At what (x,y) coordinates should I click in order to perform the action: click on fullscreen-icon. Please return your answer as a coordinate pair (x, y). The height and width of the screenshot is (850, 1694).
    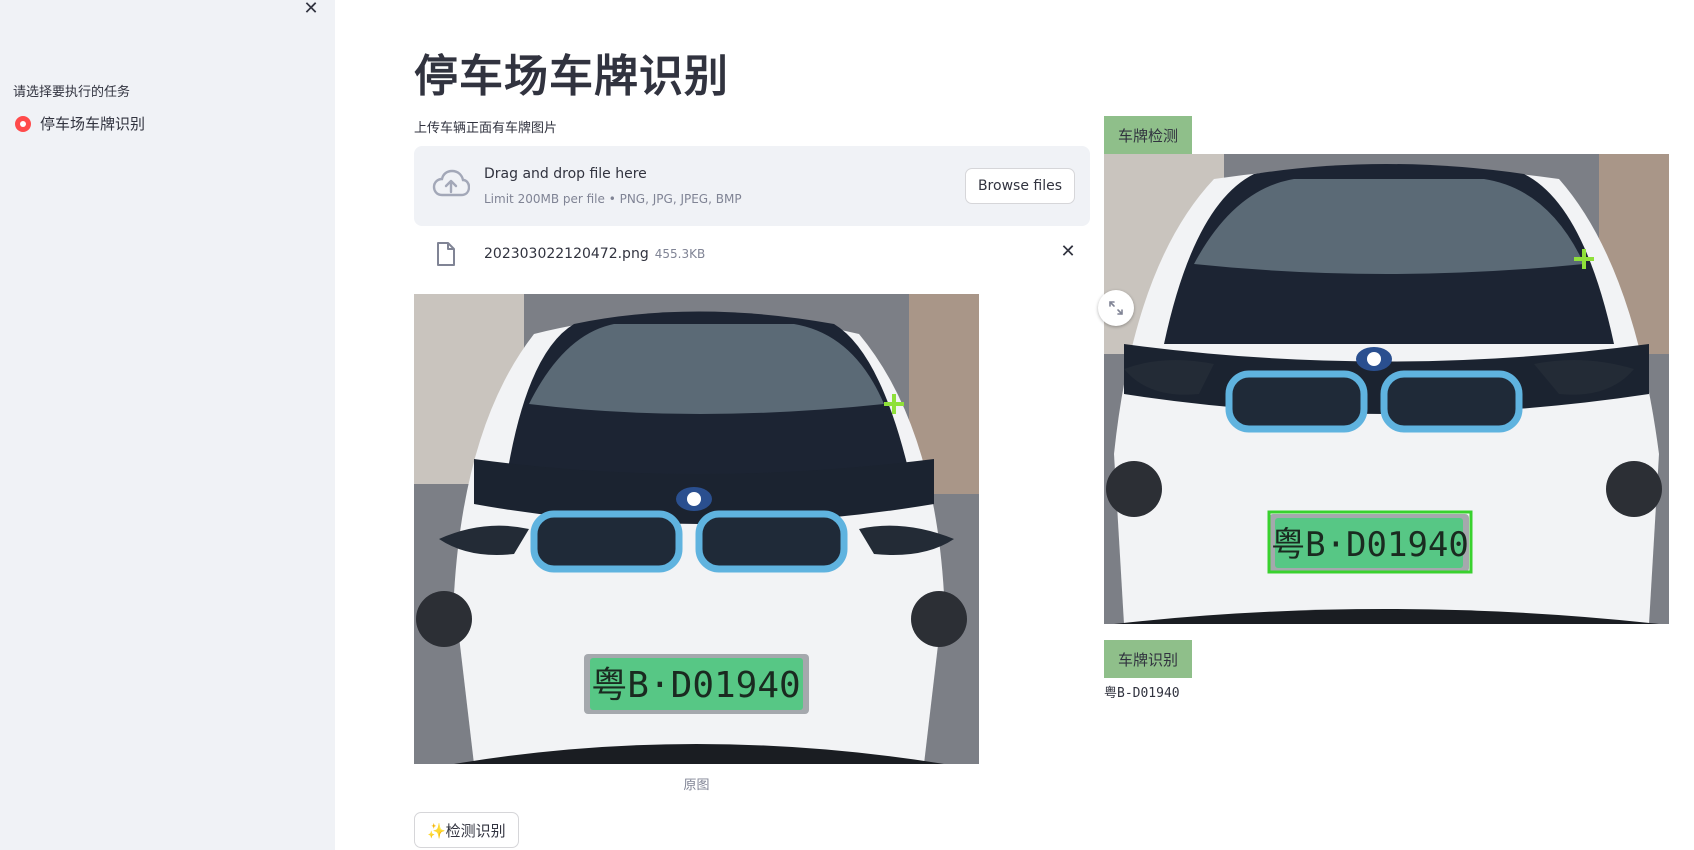
    Looking at the image, I should click on (1116, 308).